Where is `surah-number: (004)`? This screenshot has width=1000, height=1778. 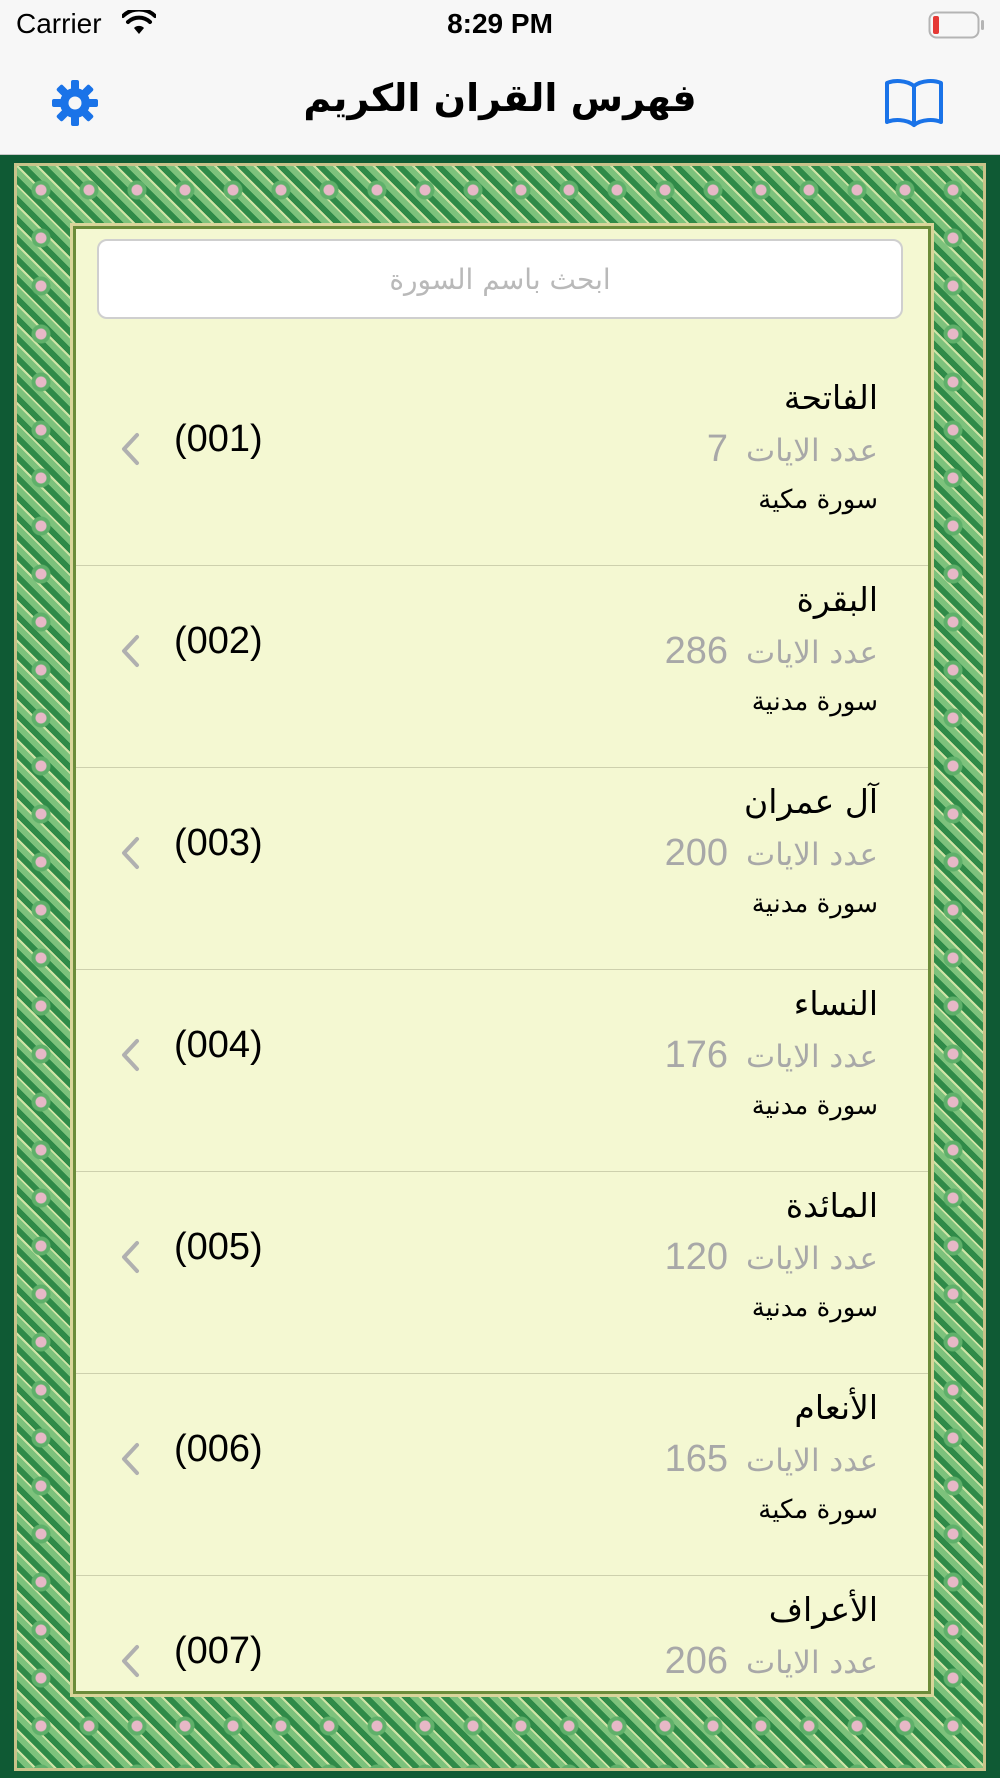 surah-number: (004) is located at coordinates (218, 1045).